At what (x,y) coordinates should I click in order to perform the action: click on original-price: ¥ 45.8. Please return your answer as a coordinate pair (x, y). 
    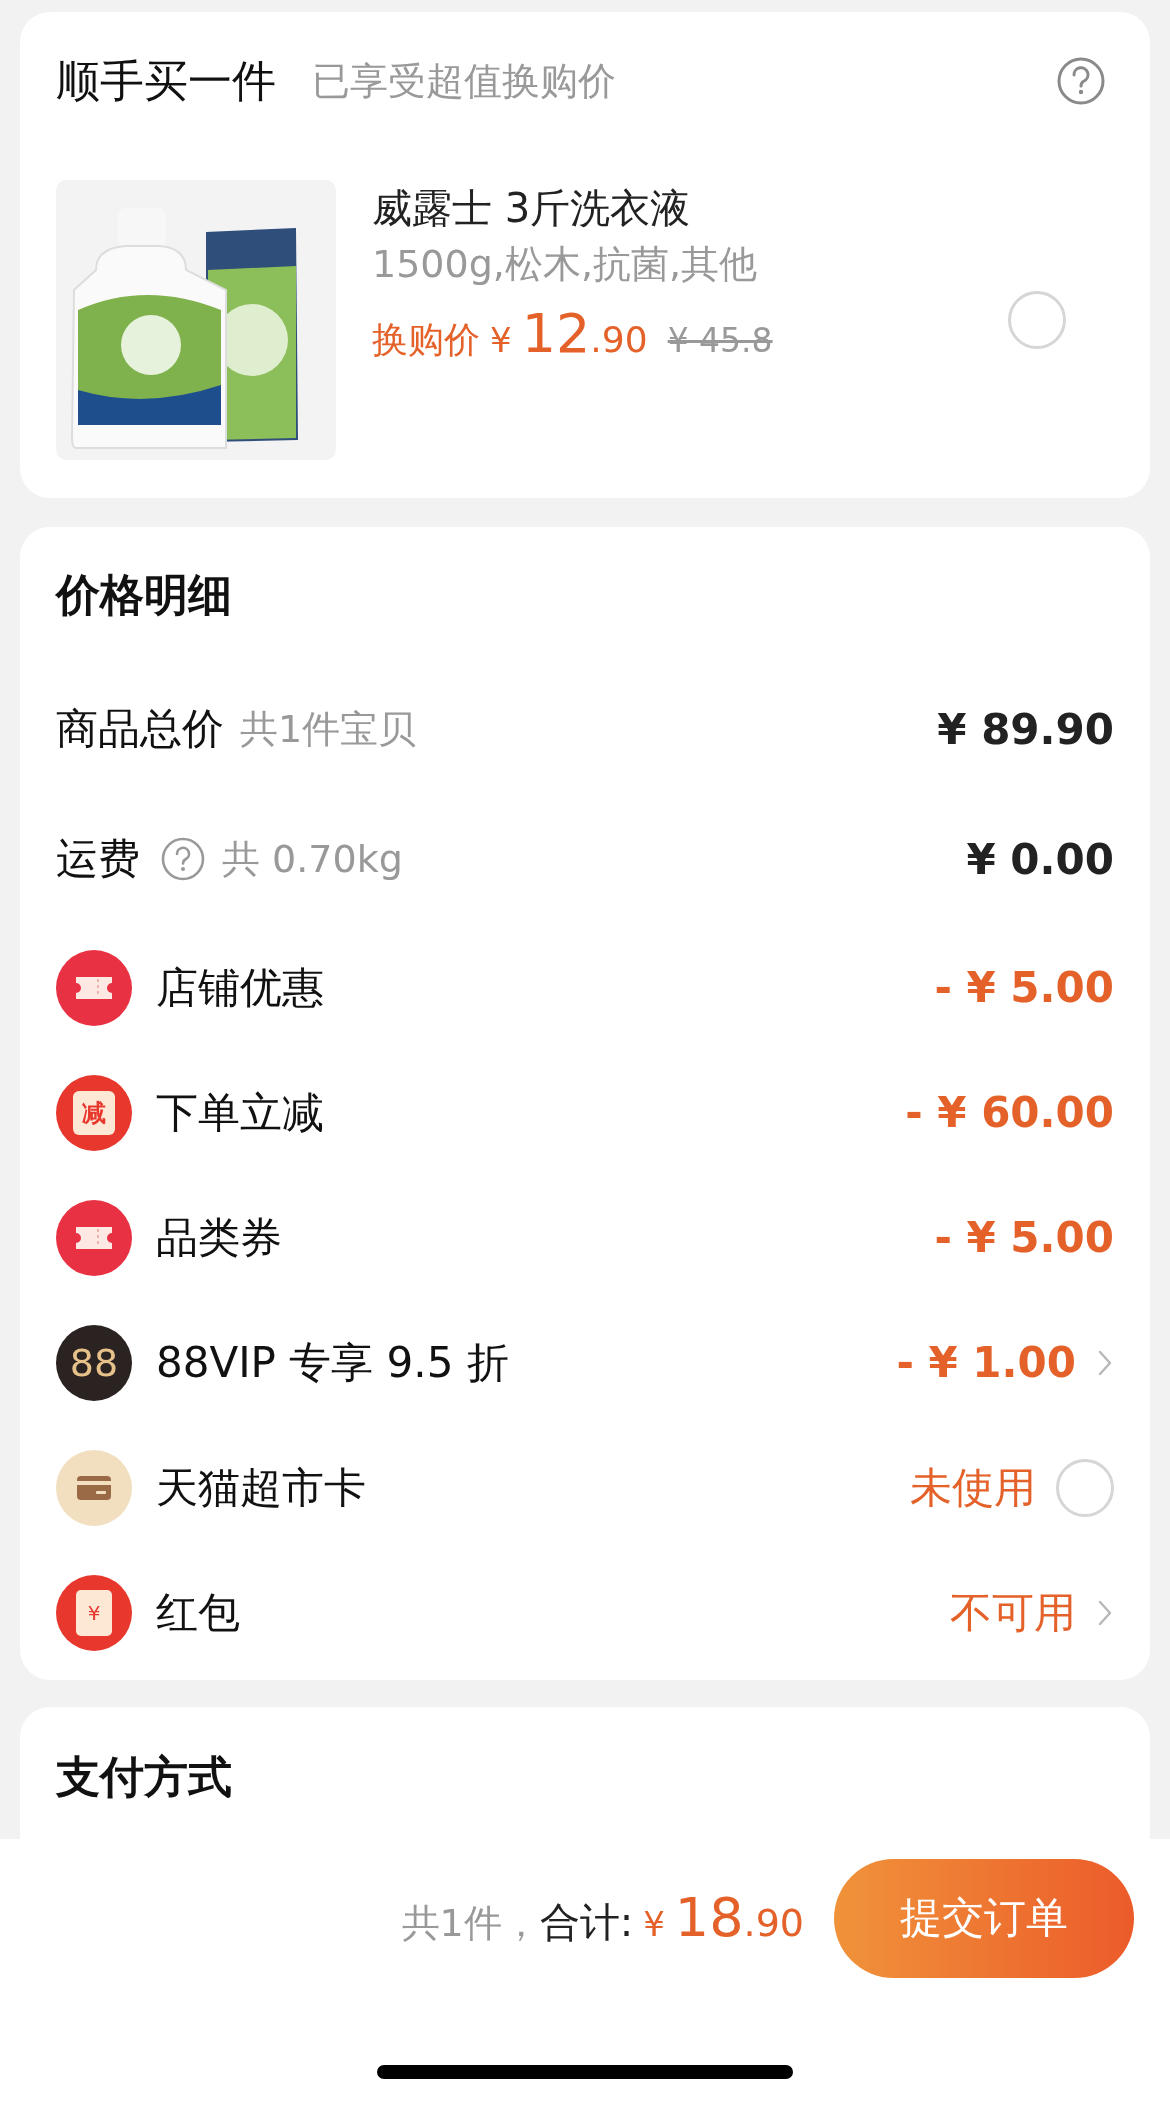
    Looking at the image, I should click on (720, 340).